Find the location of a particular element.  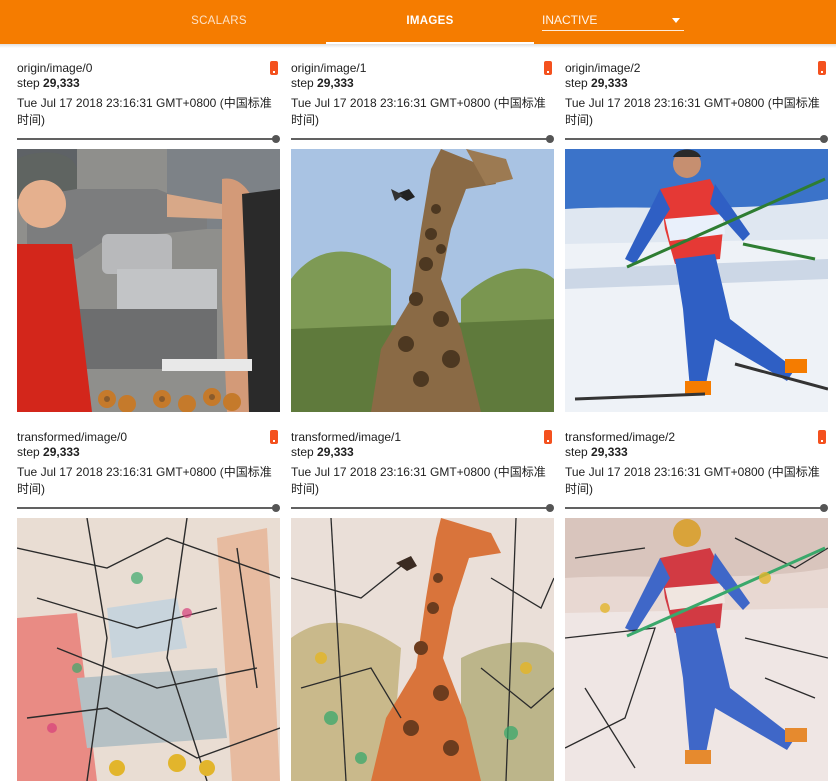

tab-images-label: IMAGES is located at coordinates (430, 21).